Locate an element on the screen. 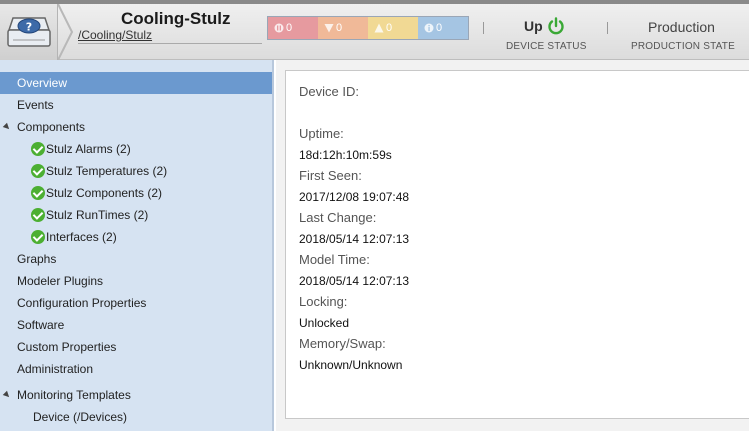 The height and width of the screenshot is (431, 749). power-icon is located at coordinates (556, 26).